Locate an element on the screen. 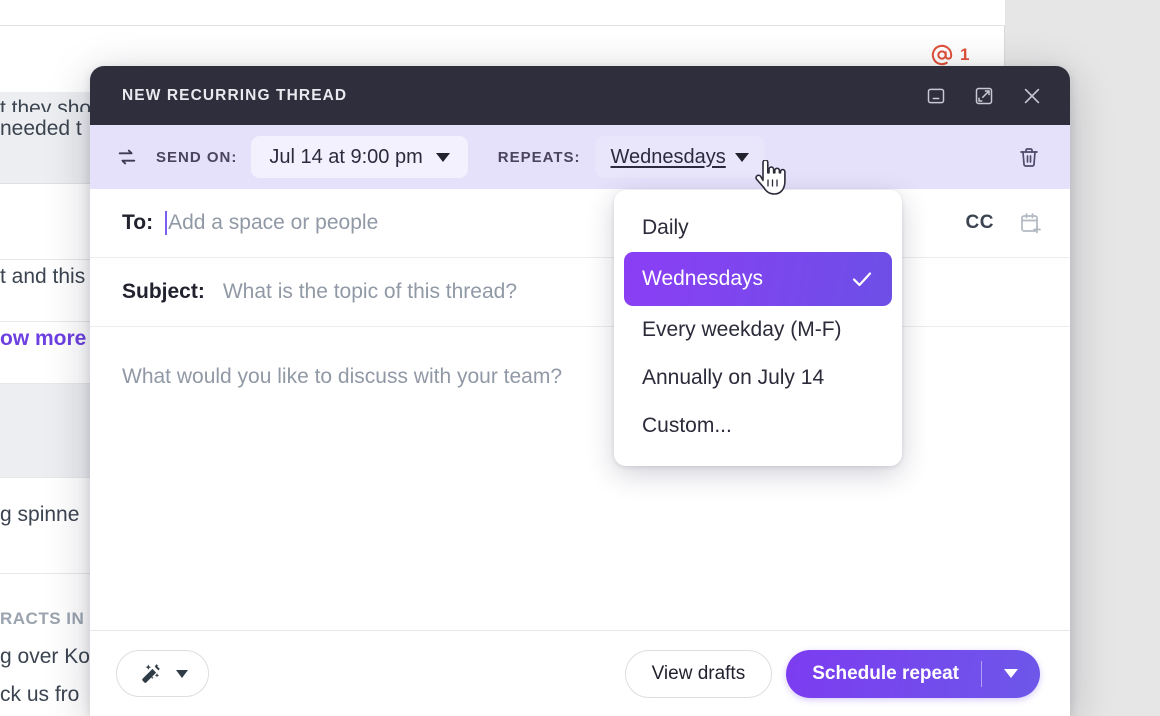 The width and height of the screenshot is (1160, 716). repeats-dropdown: Wednesdays is located at coordinates (679, 157).